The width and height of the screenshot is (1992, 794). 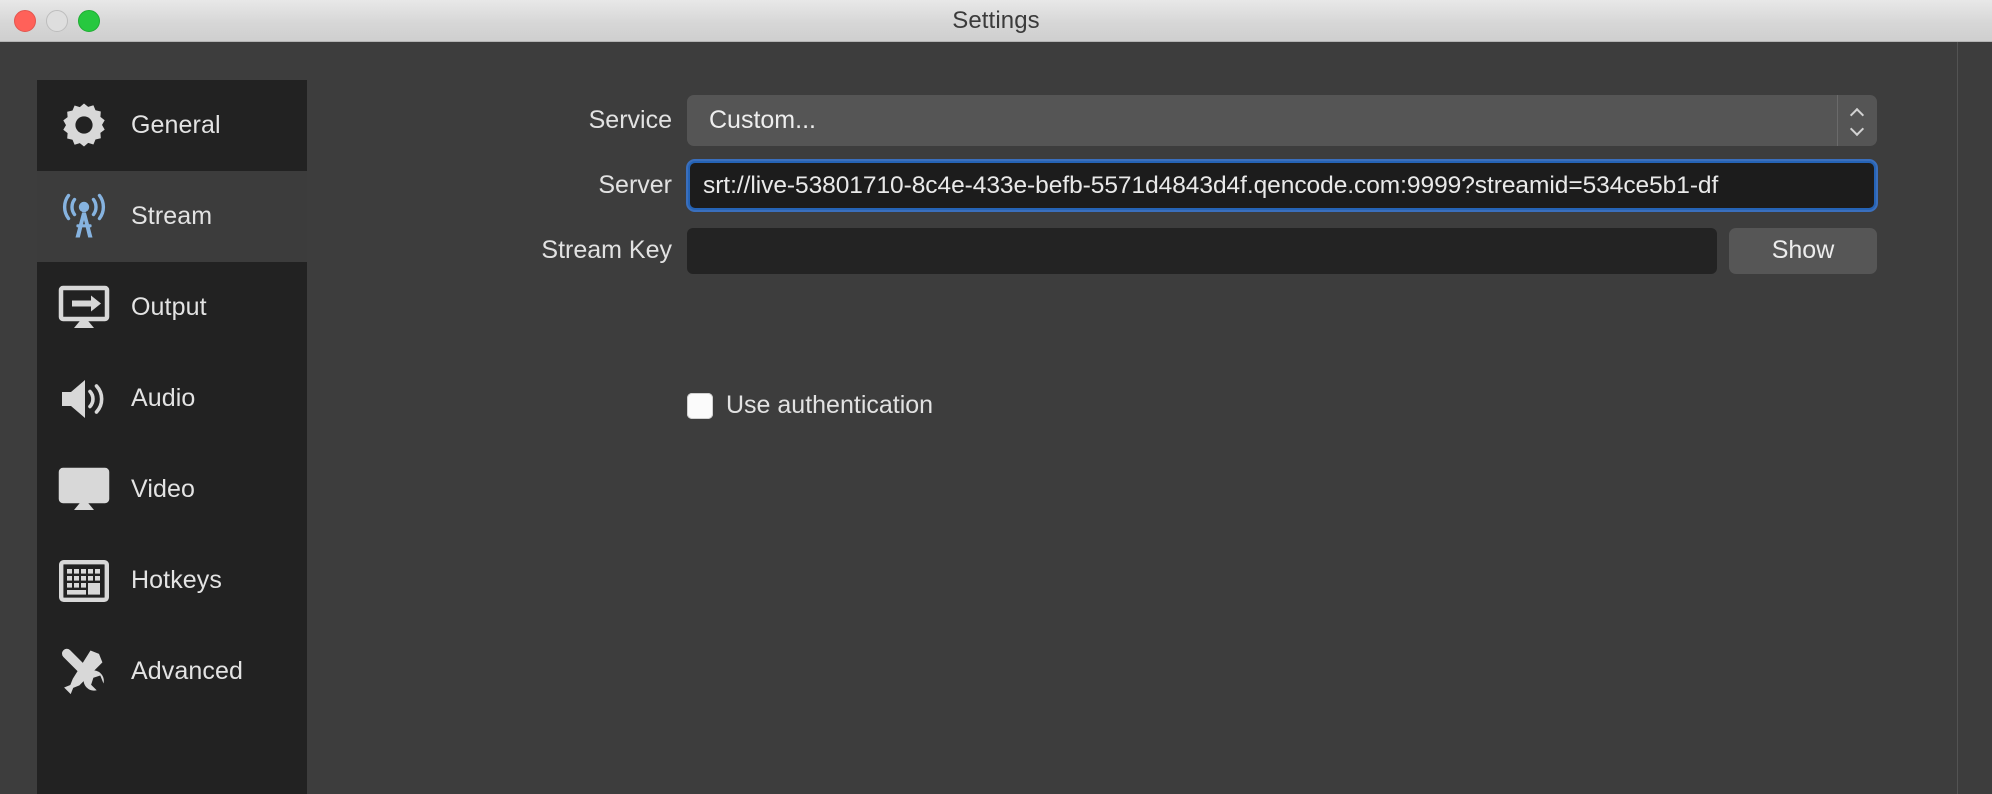 What do you see at coordinates (163, 398) in the screenshot?
I see `sidebar-item-label: Audio` at bounding box center [163, 398].